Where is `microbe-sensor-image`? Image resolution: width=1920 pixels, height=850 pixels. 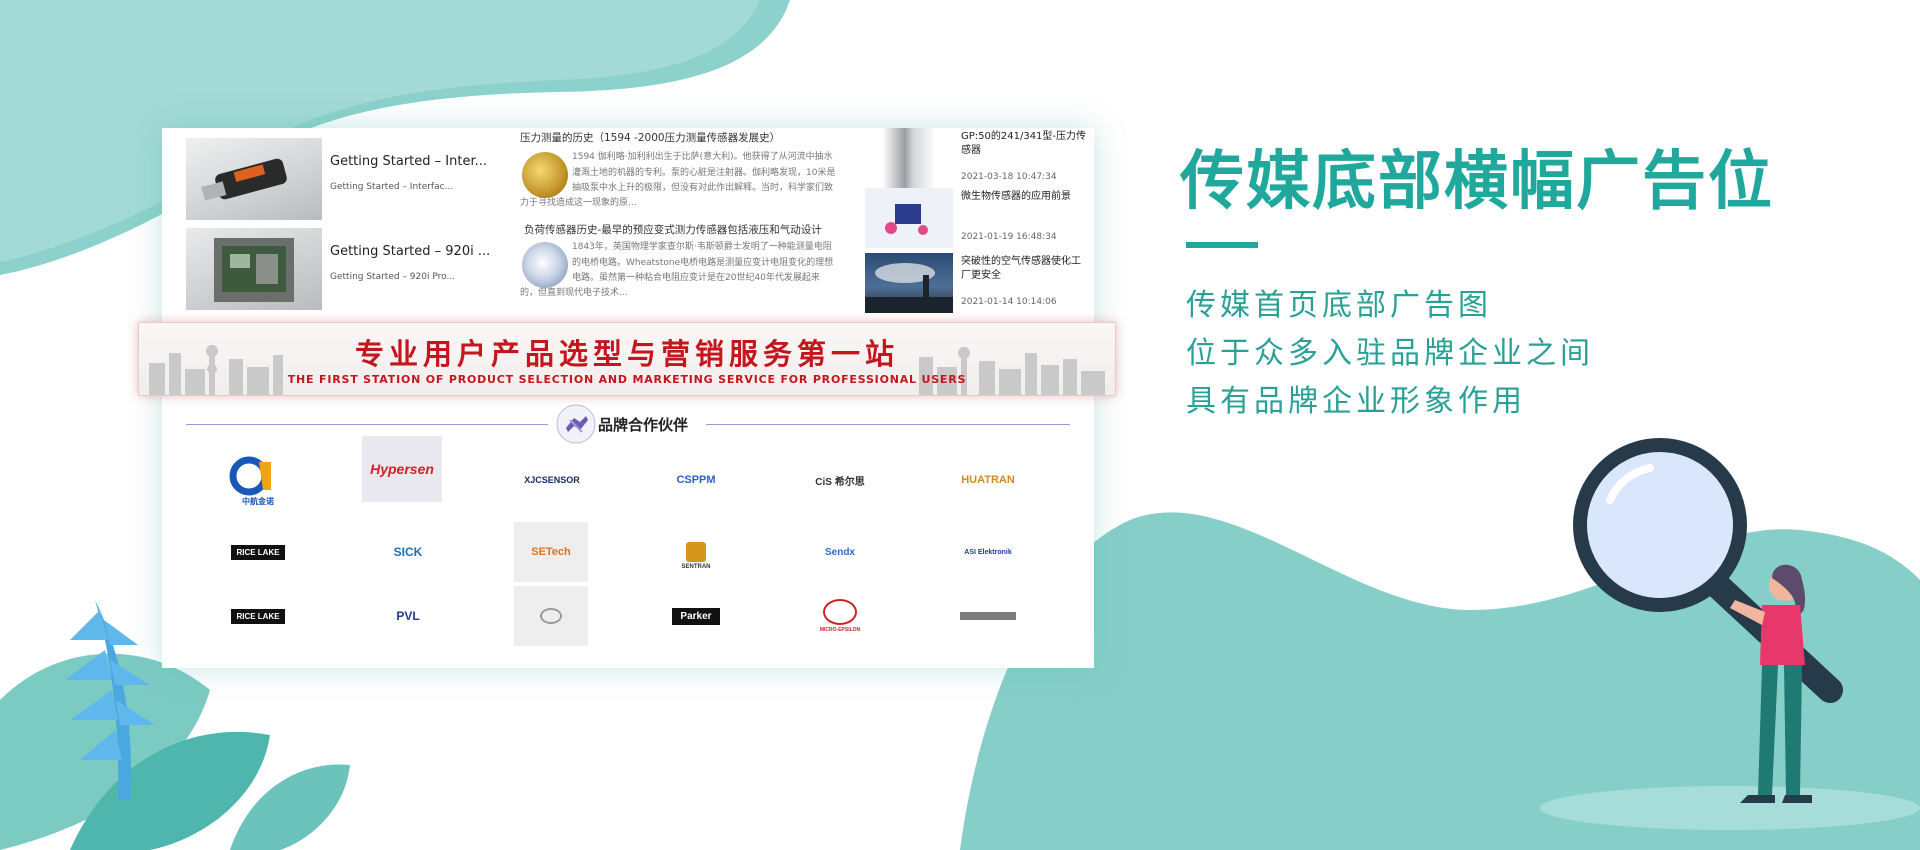
microbe-sensor-image is located at coordinates (909, 218).